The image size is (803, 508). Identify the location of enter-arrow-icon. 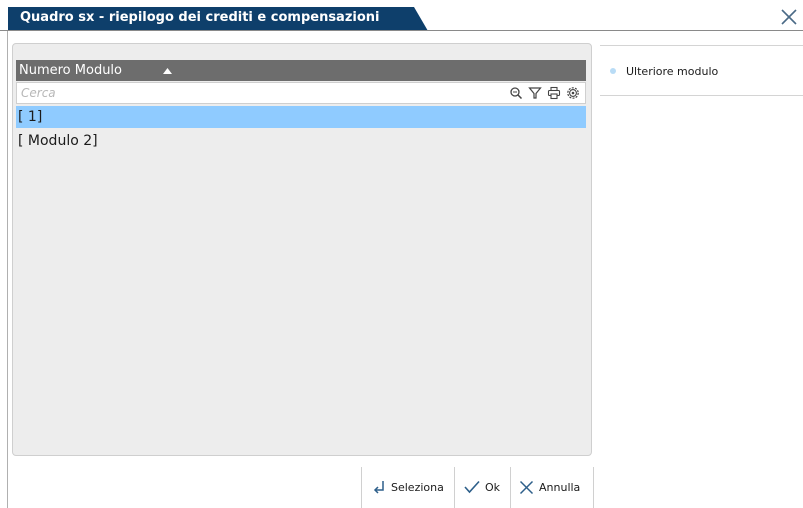
(378, 487).